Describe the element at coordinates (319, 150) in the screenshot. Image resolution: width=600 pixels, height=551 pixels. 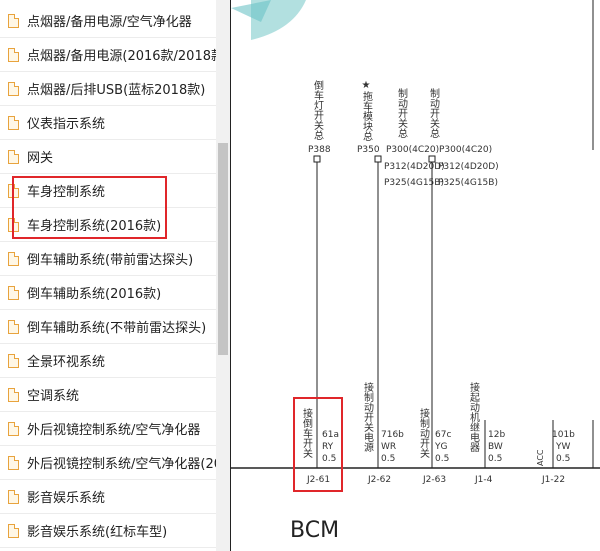
I see `connector-code: P388` at that location.